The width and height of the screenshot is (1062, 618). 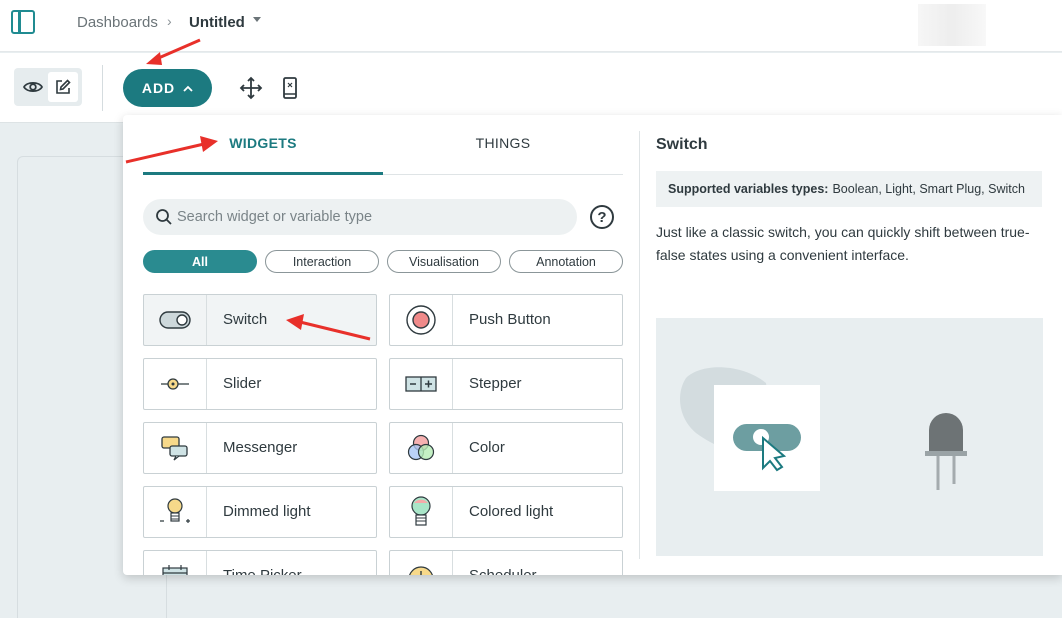 I want to click on widget-messenger: Messenger, so click(x=260, y=448).